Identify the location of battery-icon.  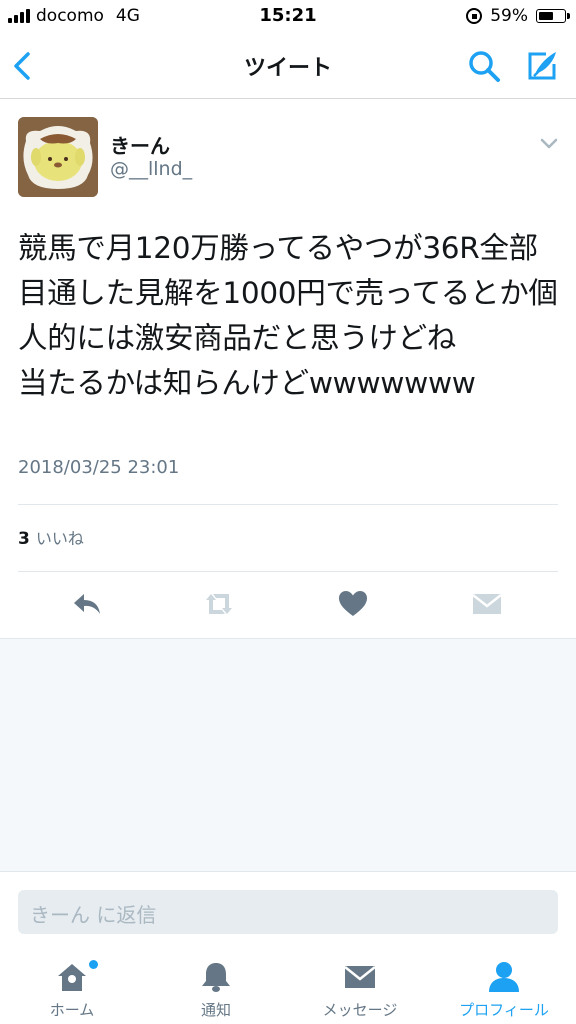
(553, 16).